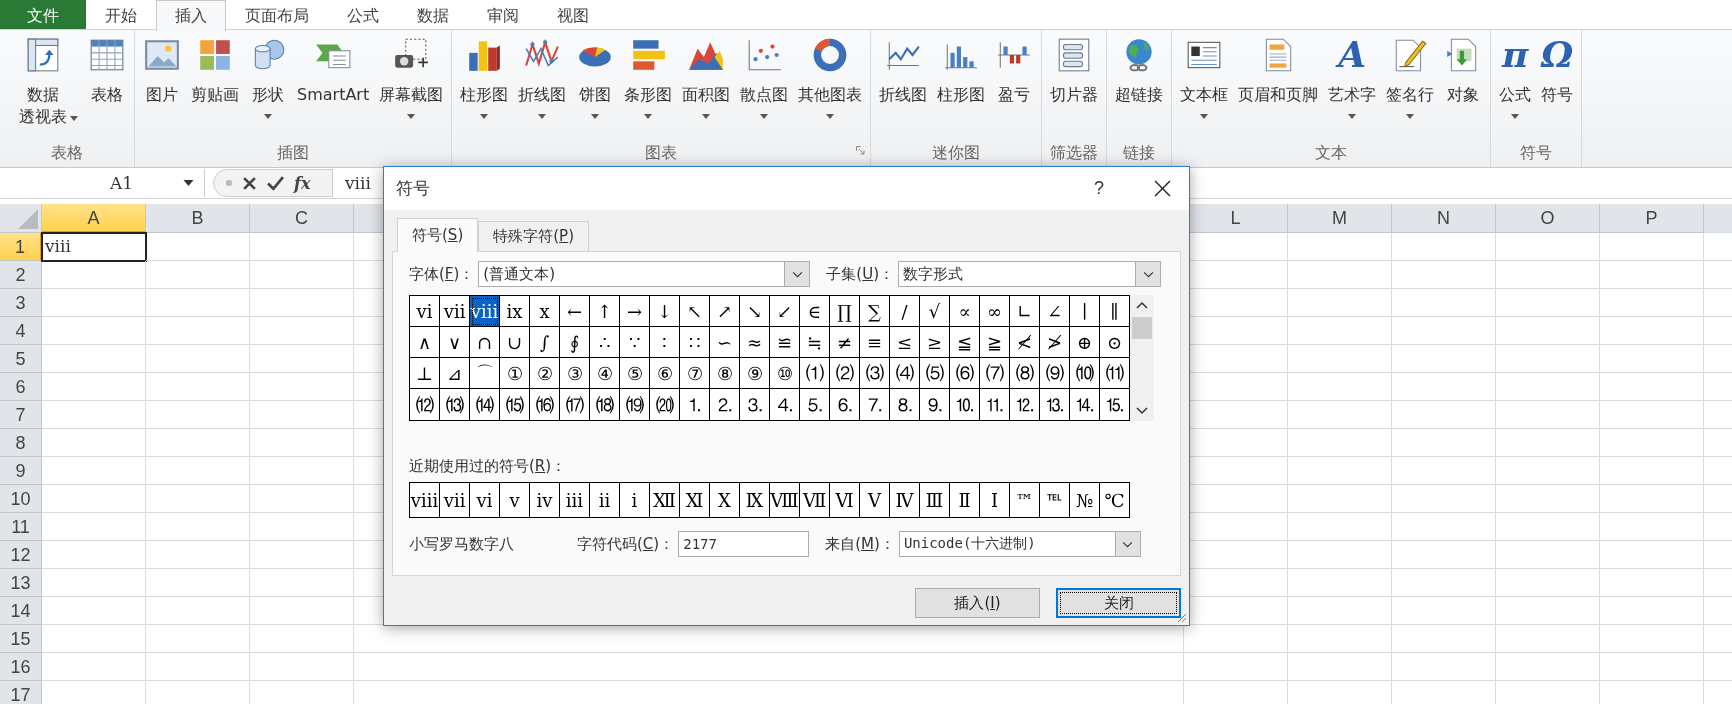 This screenshot has width=1732, height=704. I want to click on dialog-button: 关闭, so click(1118, 603).